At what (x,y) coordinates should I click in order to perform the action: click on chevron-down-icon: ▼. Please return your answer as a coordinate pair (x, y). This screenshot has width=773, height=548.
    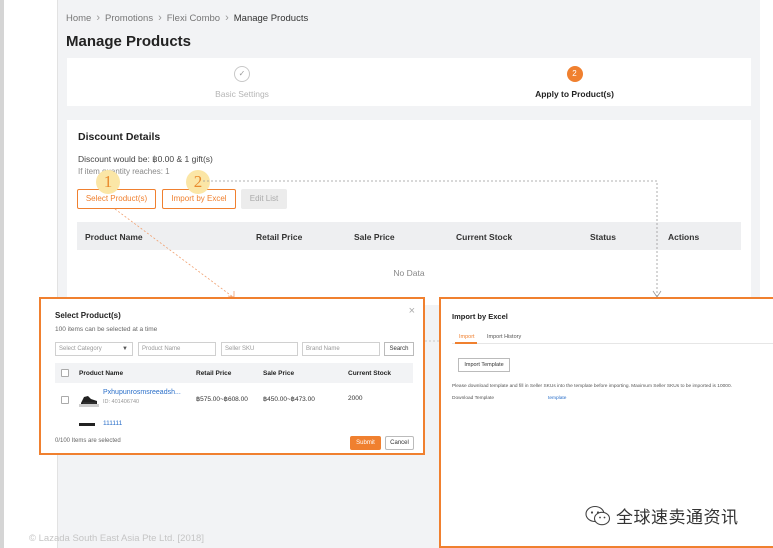
    Looking at the image, I should click on (125, 349).